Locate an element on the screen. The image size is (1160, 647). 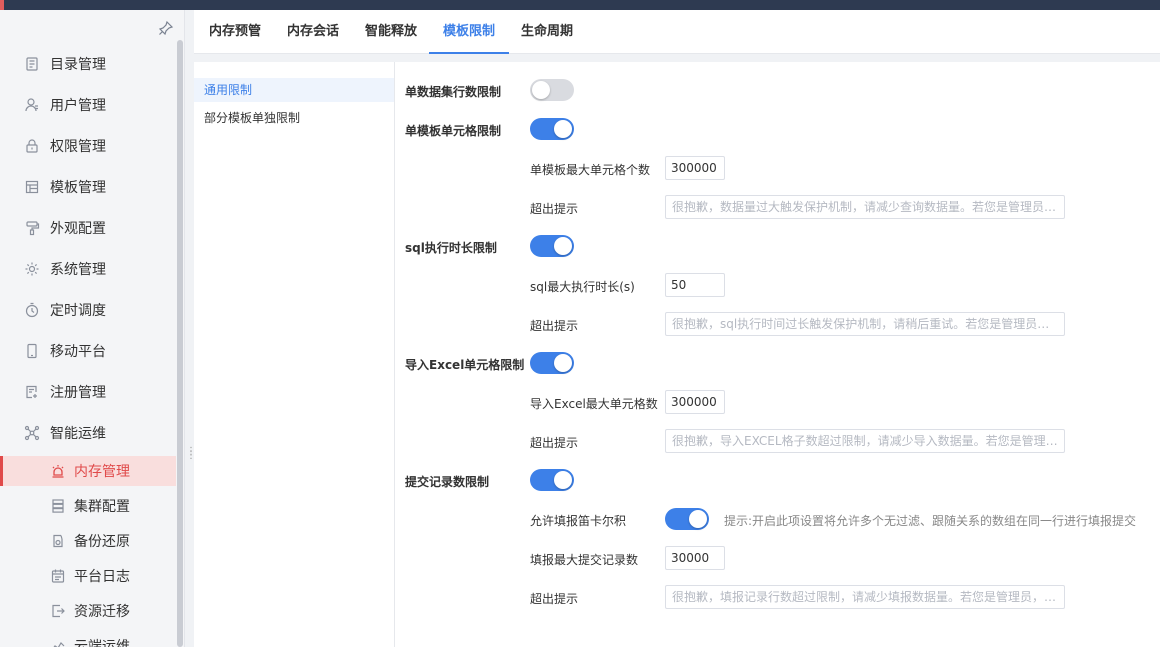
pin-icon is located at coordinates (166, 28).